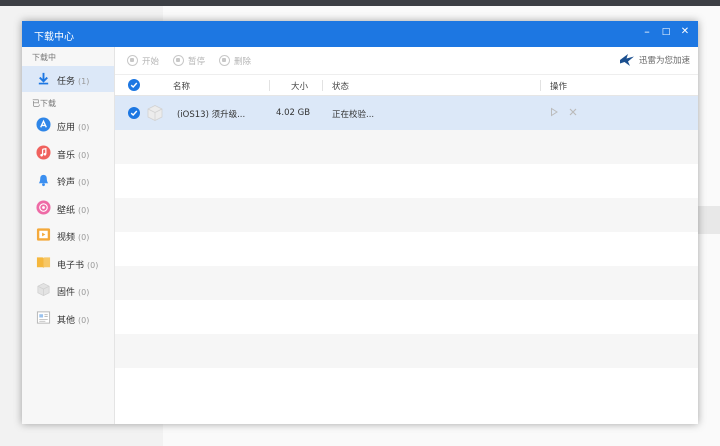 The image size is (720, 446). What do you see at coordinates (554, 112) in the screenshot?
I see `play-icon` at bounding box center [554, 112].